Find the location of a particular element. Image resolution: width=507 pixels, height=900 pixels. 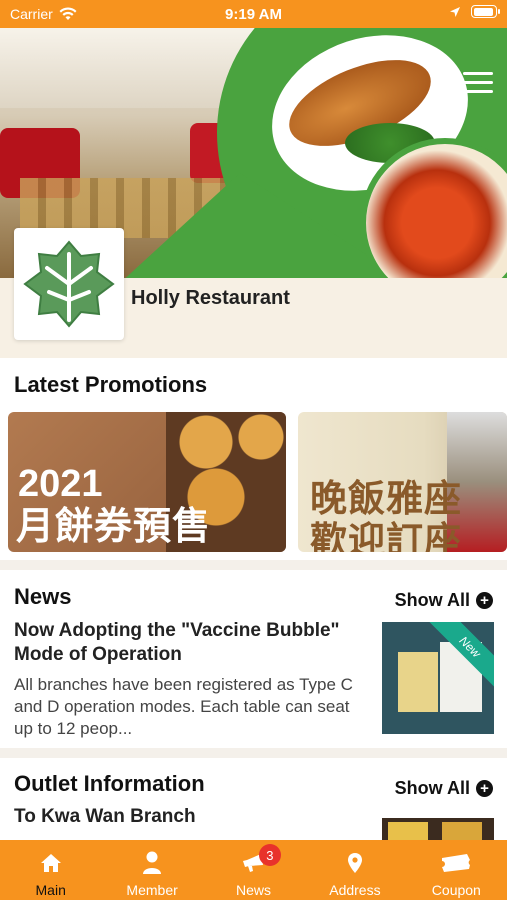

news-show-all-button: Show All + is located at coordinates (444, 600).